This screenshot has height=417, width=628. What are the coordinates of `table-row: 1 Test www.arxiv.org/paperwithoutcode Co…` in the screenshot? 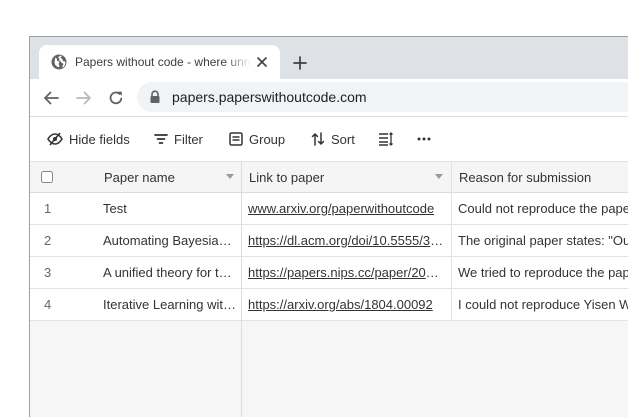 It's located at (329, 209).